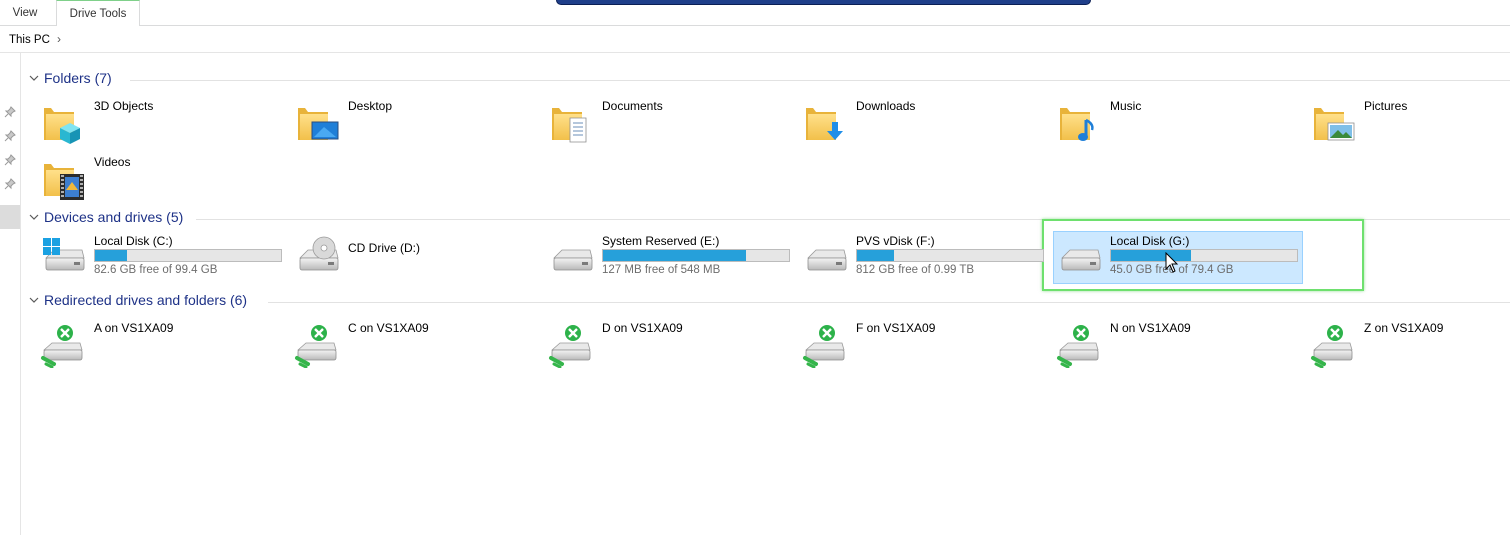 The image size is (1510, 535). I want to click on chevron-right-icon: ›, so click(59, 39).